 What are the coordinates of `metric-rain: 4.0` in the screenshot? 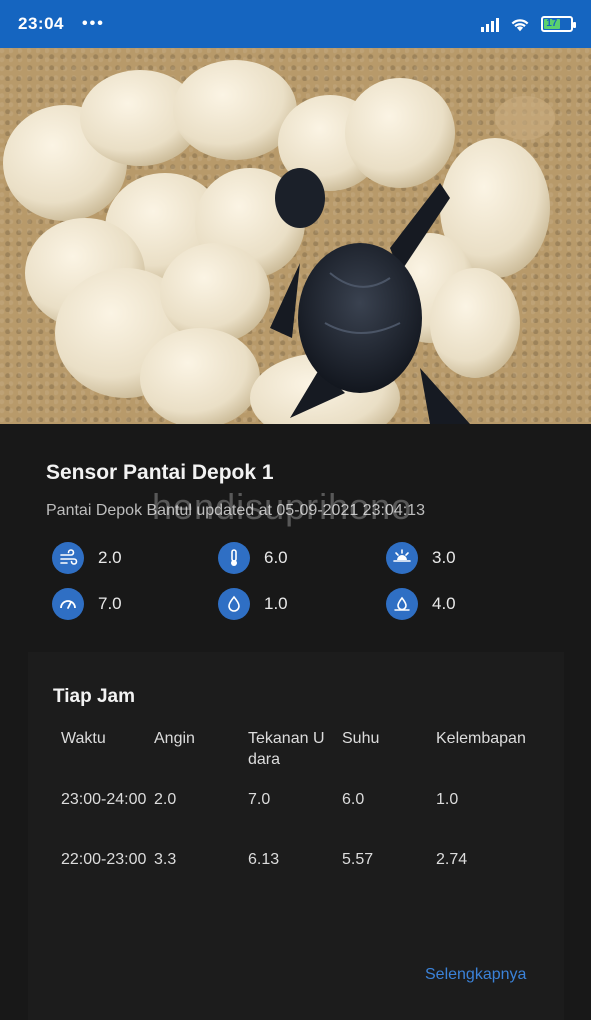 It's located at (421, 604).